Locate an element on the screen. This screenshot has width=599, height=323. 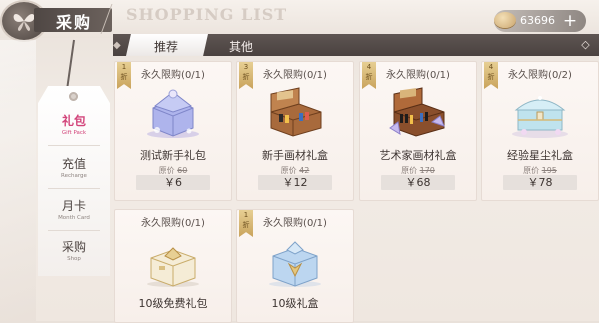
product-name: 10级礼盒 is located at coordinates (295, 303).